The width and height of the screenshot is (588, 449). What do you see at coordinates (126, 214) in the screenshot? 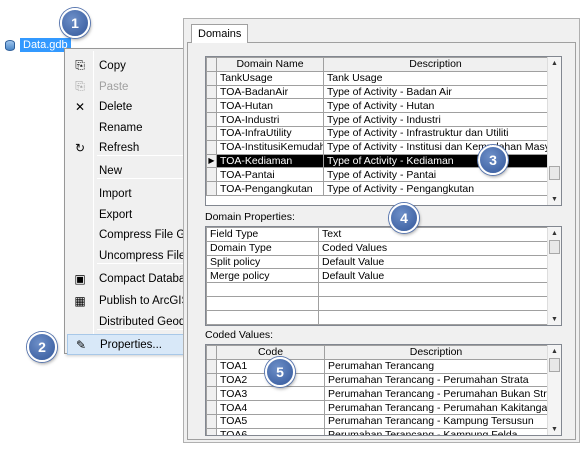
I see `menu-item-export: Export` at bounding box center [126, 214].